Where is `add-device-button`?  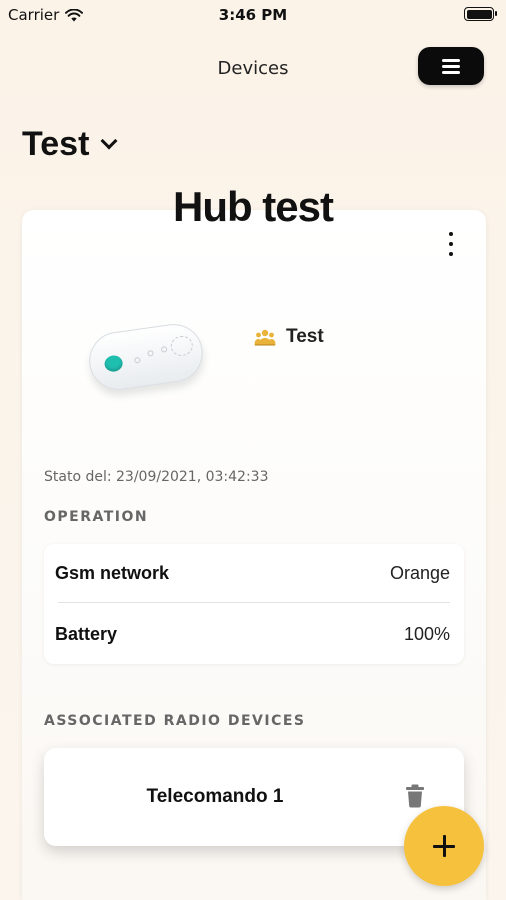
add-device-button is located at coordinates (444, 846).